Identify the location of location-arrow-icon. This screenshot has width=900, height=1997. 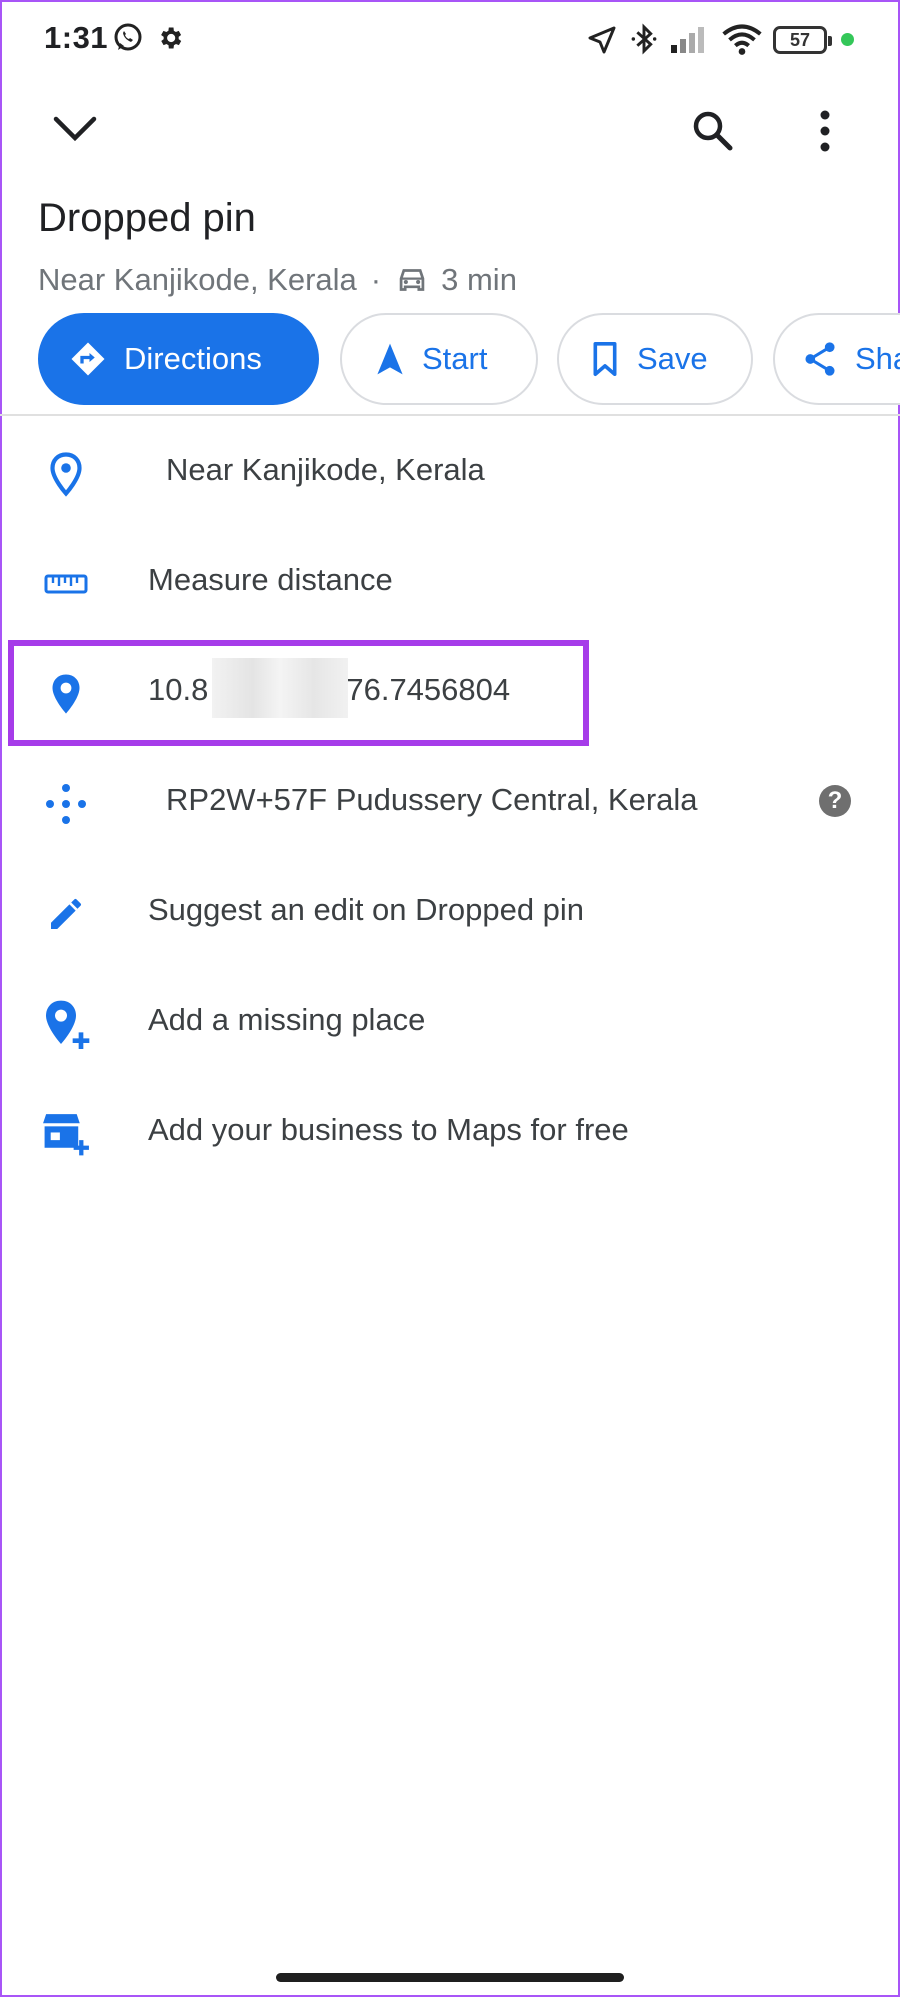
(602, 40).